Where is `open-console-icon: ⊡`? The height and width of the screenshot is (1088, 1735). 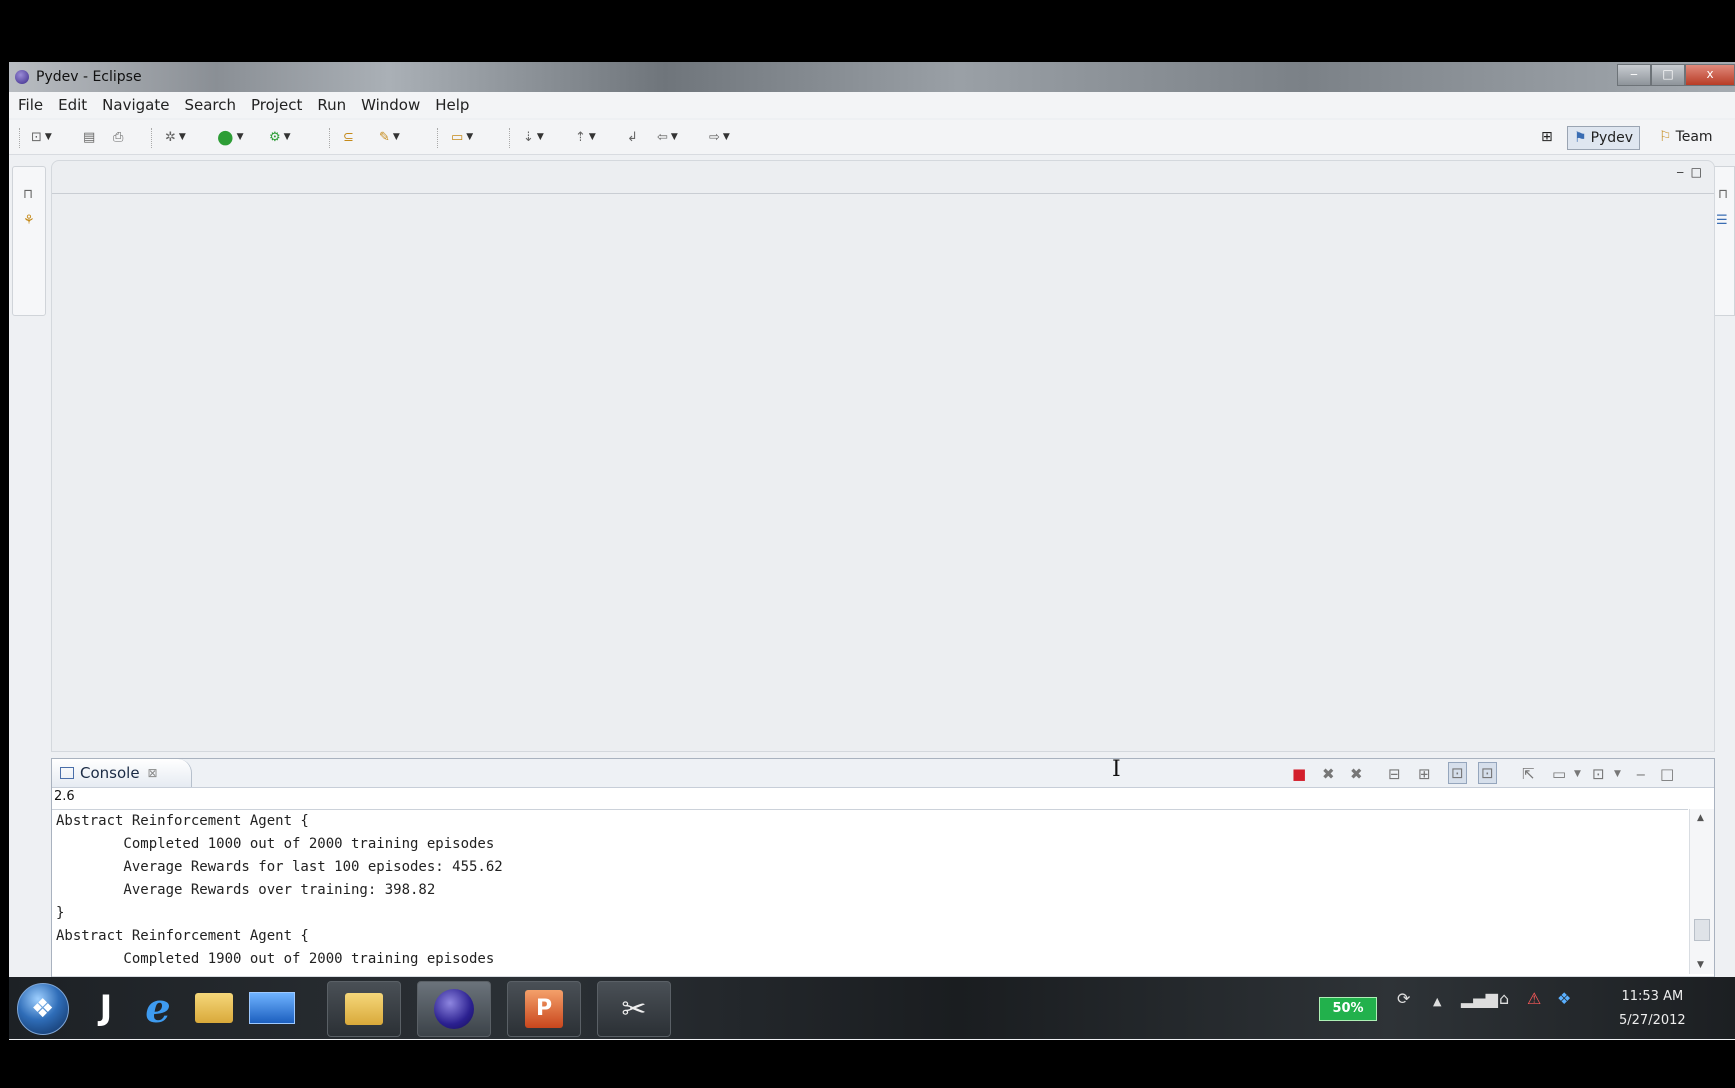
open-console-icon: ⊡ is located at coordinates (1598, 774).